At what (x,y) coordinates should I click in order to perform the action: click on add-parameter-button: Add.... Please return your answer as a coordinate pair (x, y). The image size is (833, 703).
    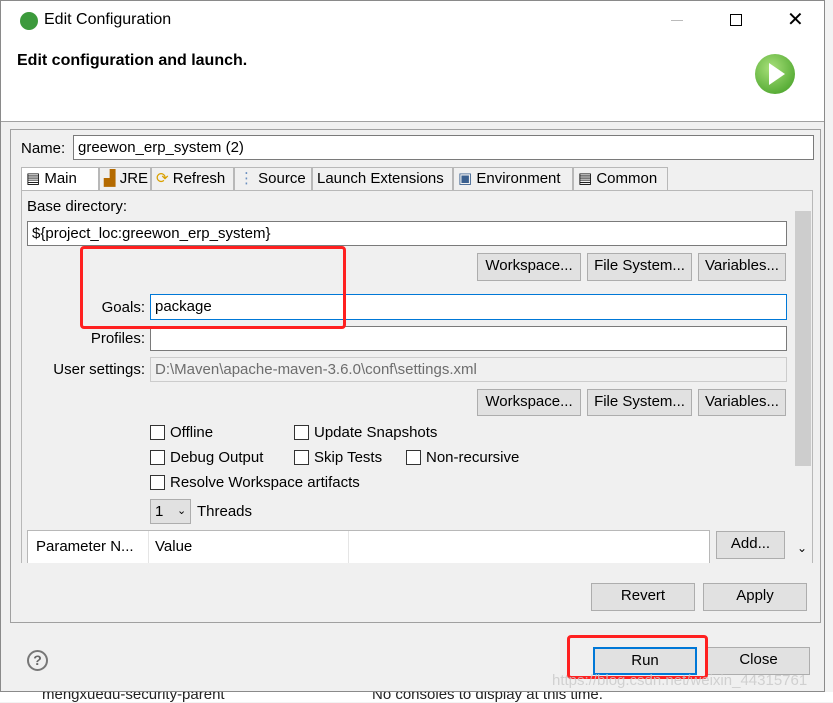
    Looking at the image, I should click on (750, 545).